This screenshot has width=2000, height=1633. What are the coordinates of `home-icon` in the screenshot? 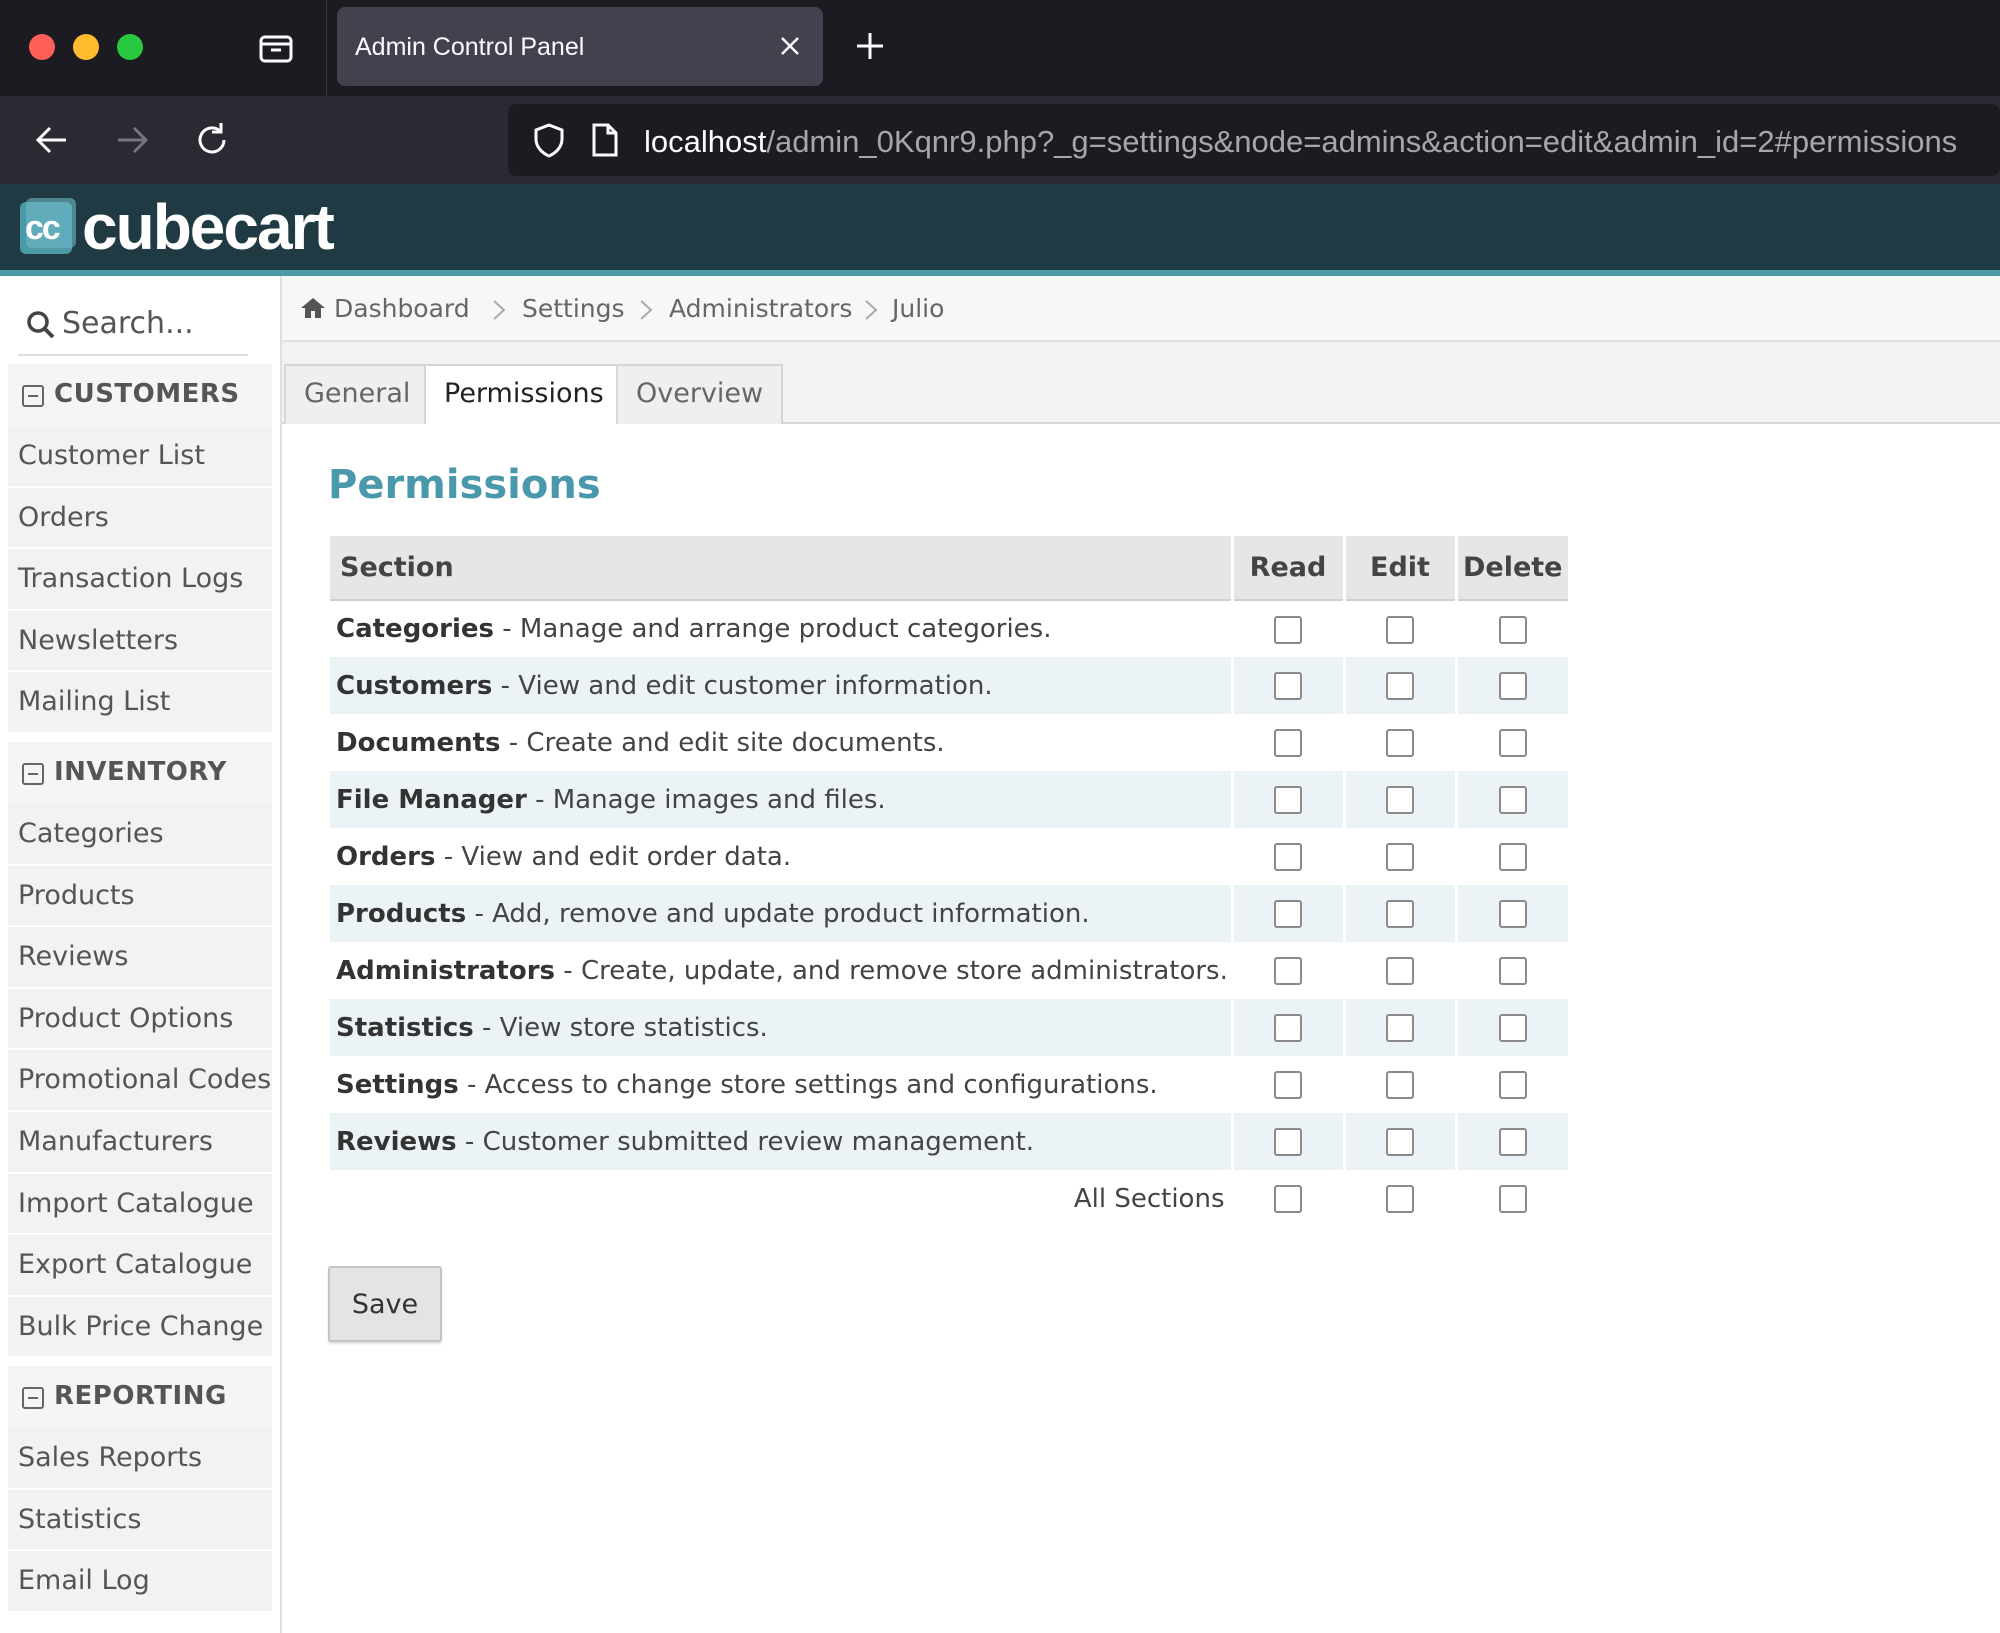 It's located at (313, 308).